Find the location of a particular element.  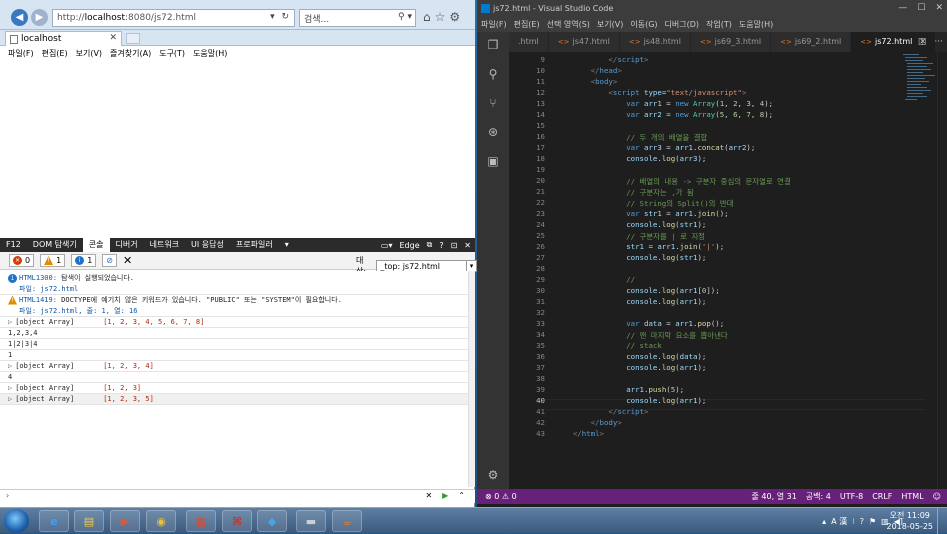

indentation: 공백: 4 is located at coordinates (818, 496).